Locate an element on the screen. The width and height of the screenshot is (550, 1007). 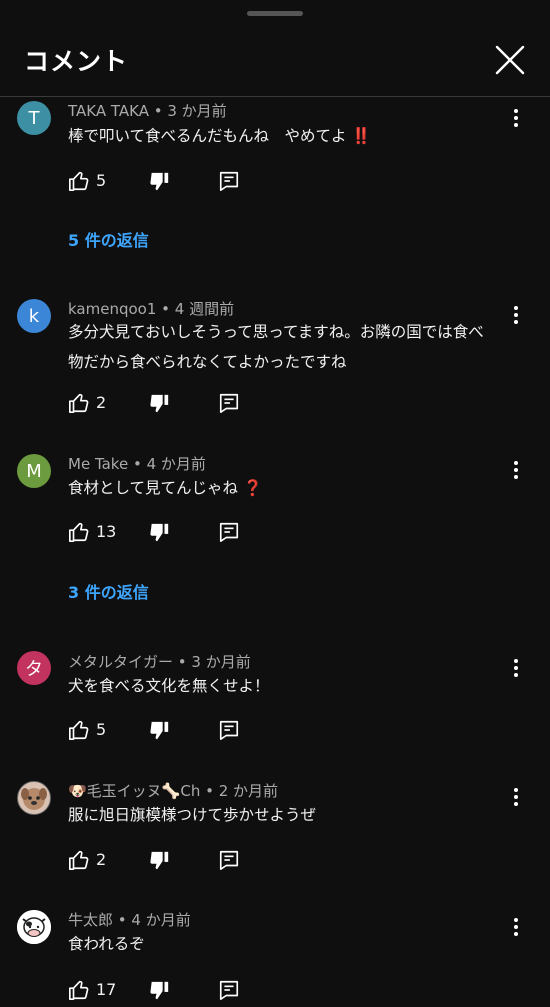
view-replies-link: 3 件の返信 is located at coordinates (108, 591).